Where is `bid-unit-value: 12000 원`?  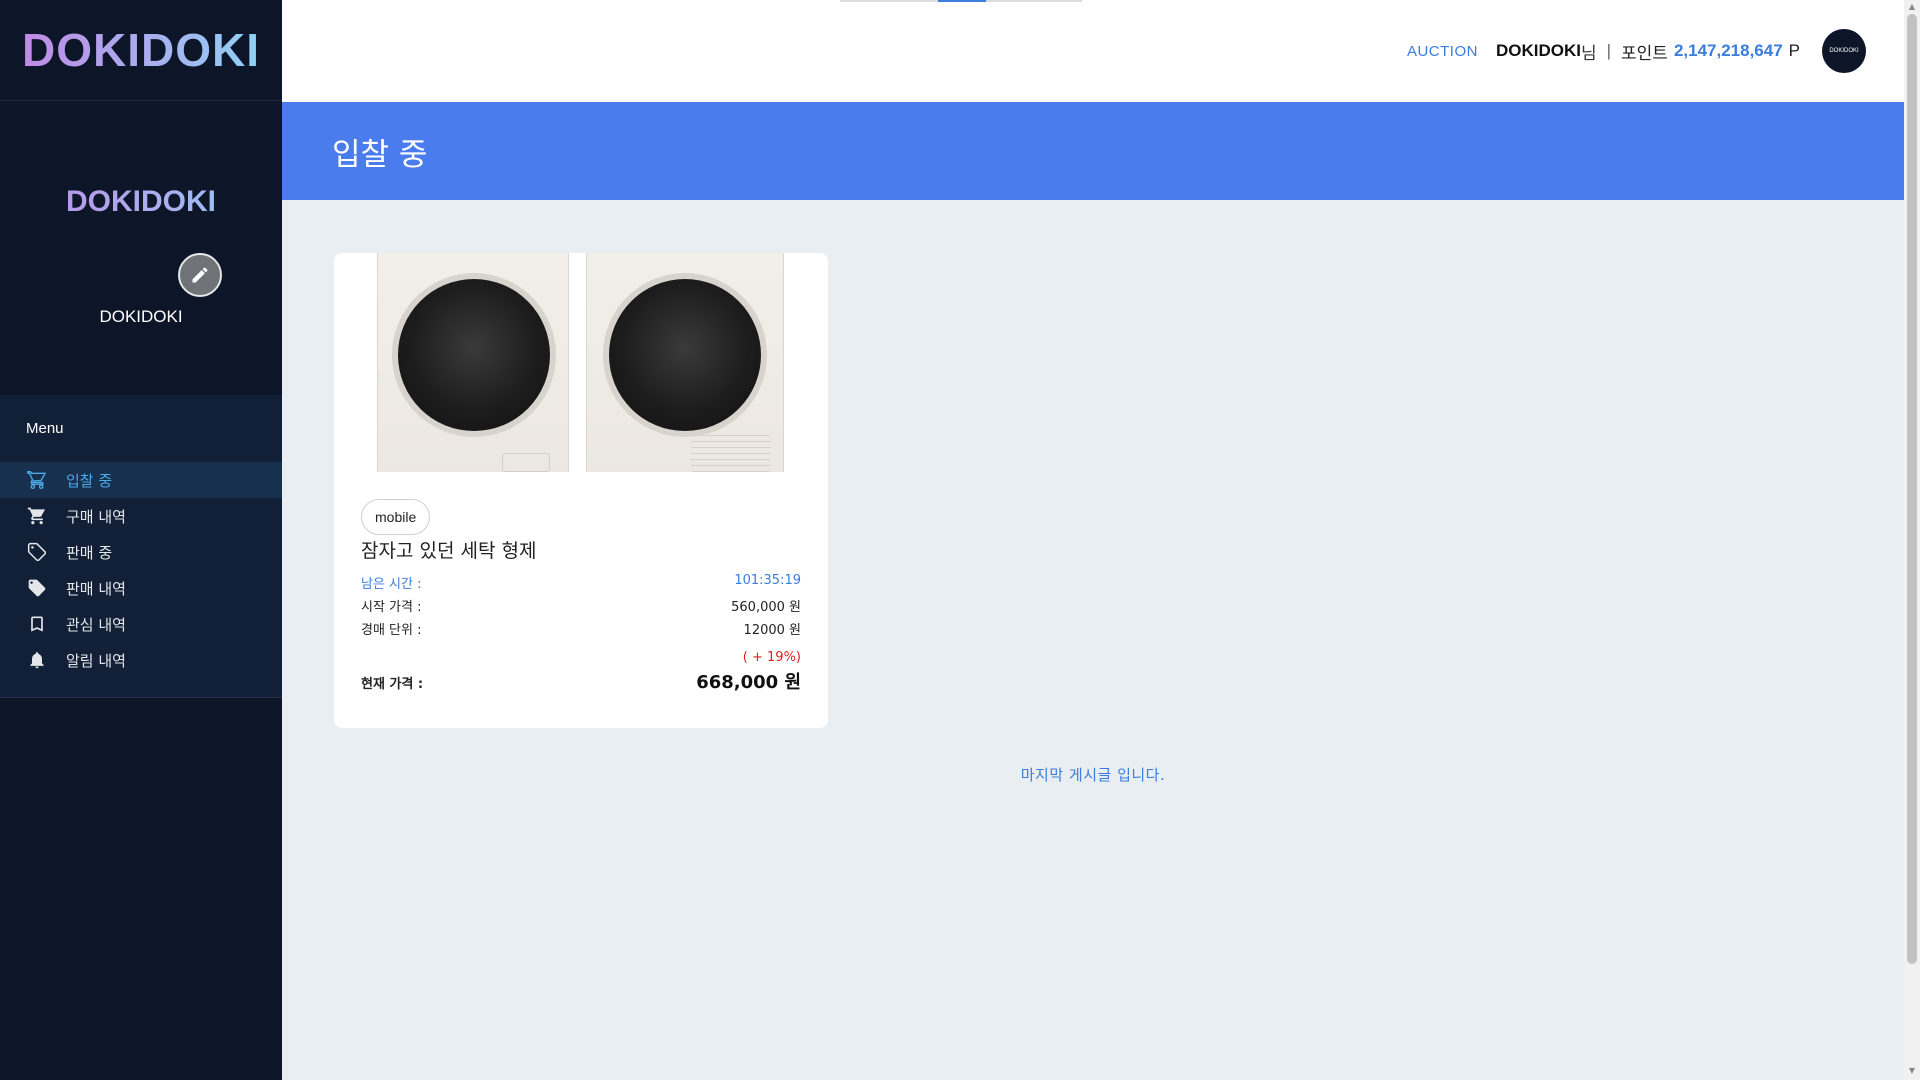 bid-unit-value: 12000 원 is located at coordinates (772, 630).